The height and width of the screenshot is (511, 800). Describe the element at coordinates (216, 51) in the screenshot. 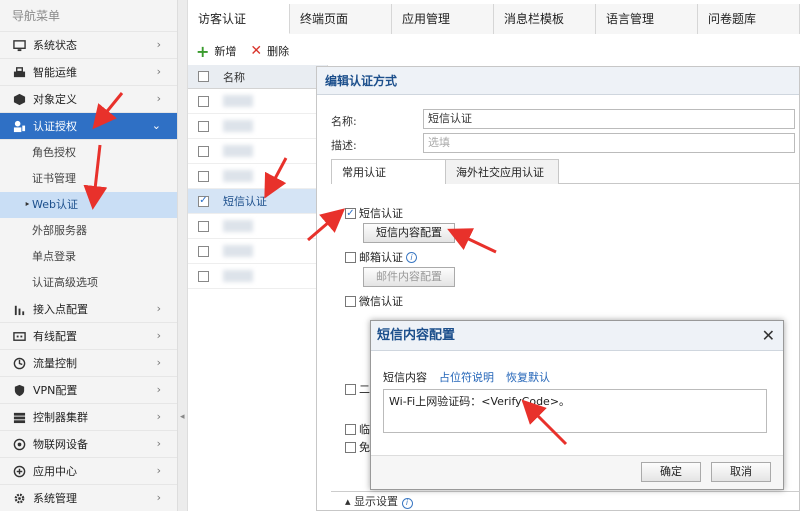

I see `add-button: + 新增` at that location.